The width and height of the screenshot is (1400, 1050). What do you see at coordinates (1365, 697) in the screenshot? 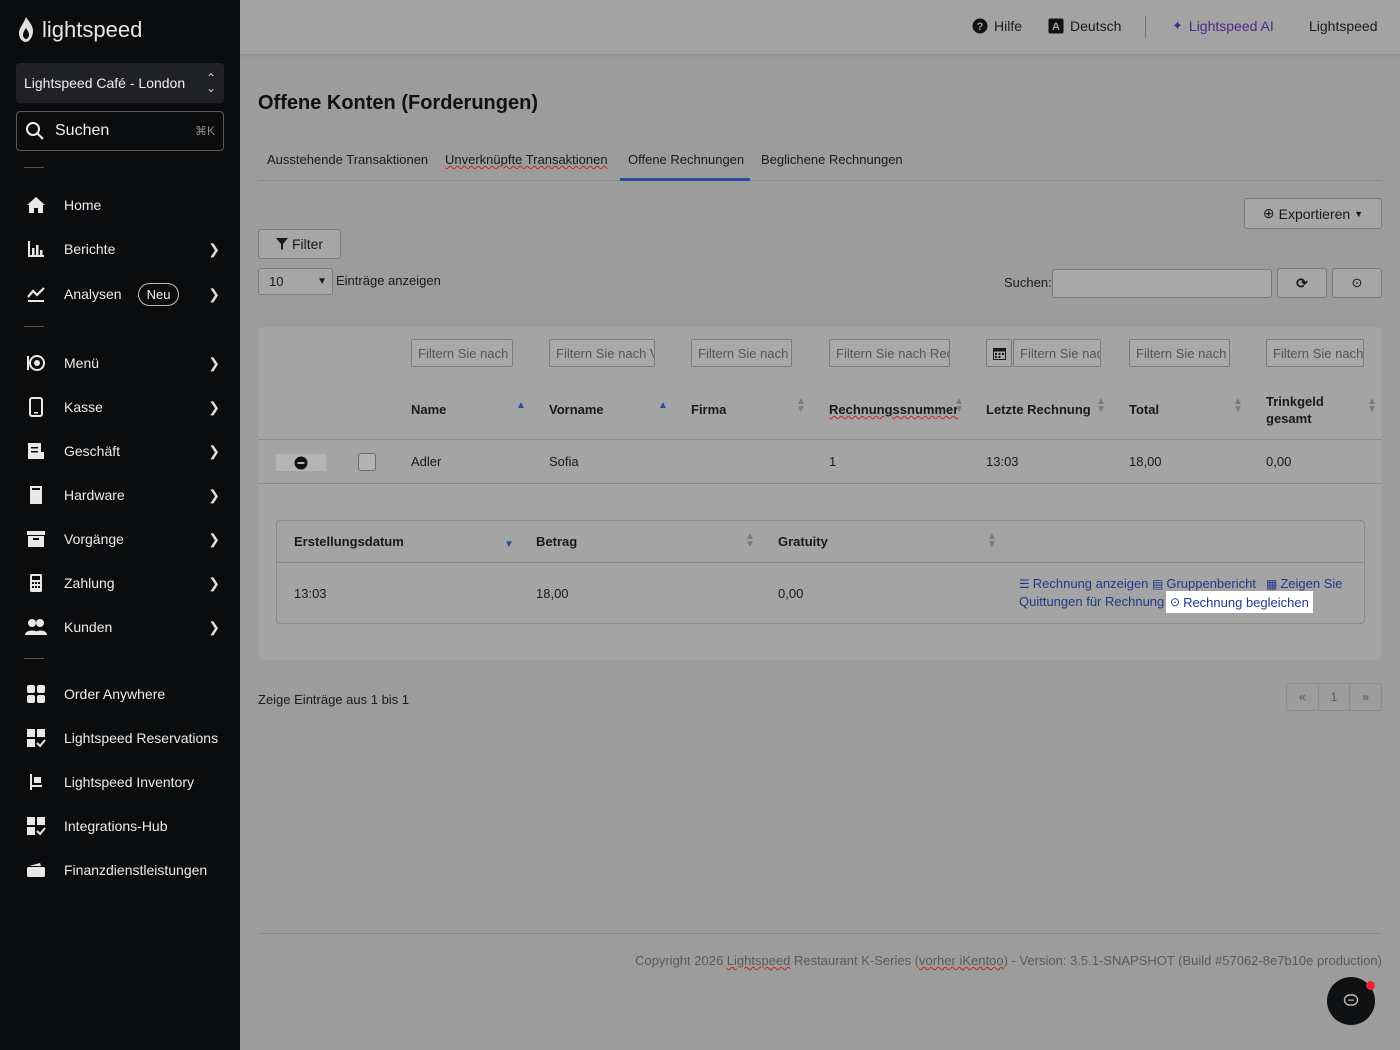
I see `pagination-next: »` at bounding box center [1365, 697].